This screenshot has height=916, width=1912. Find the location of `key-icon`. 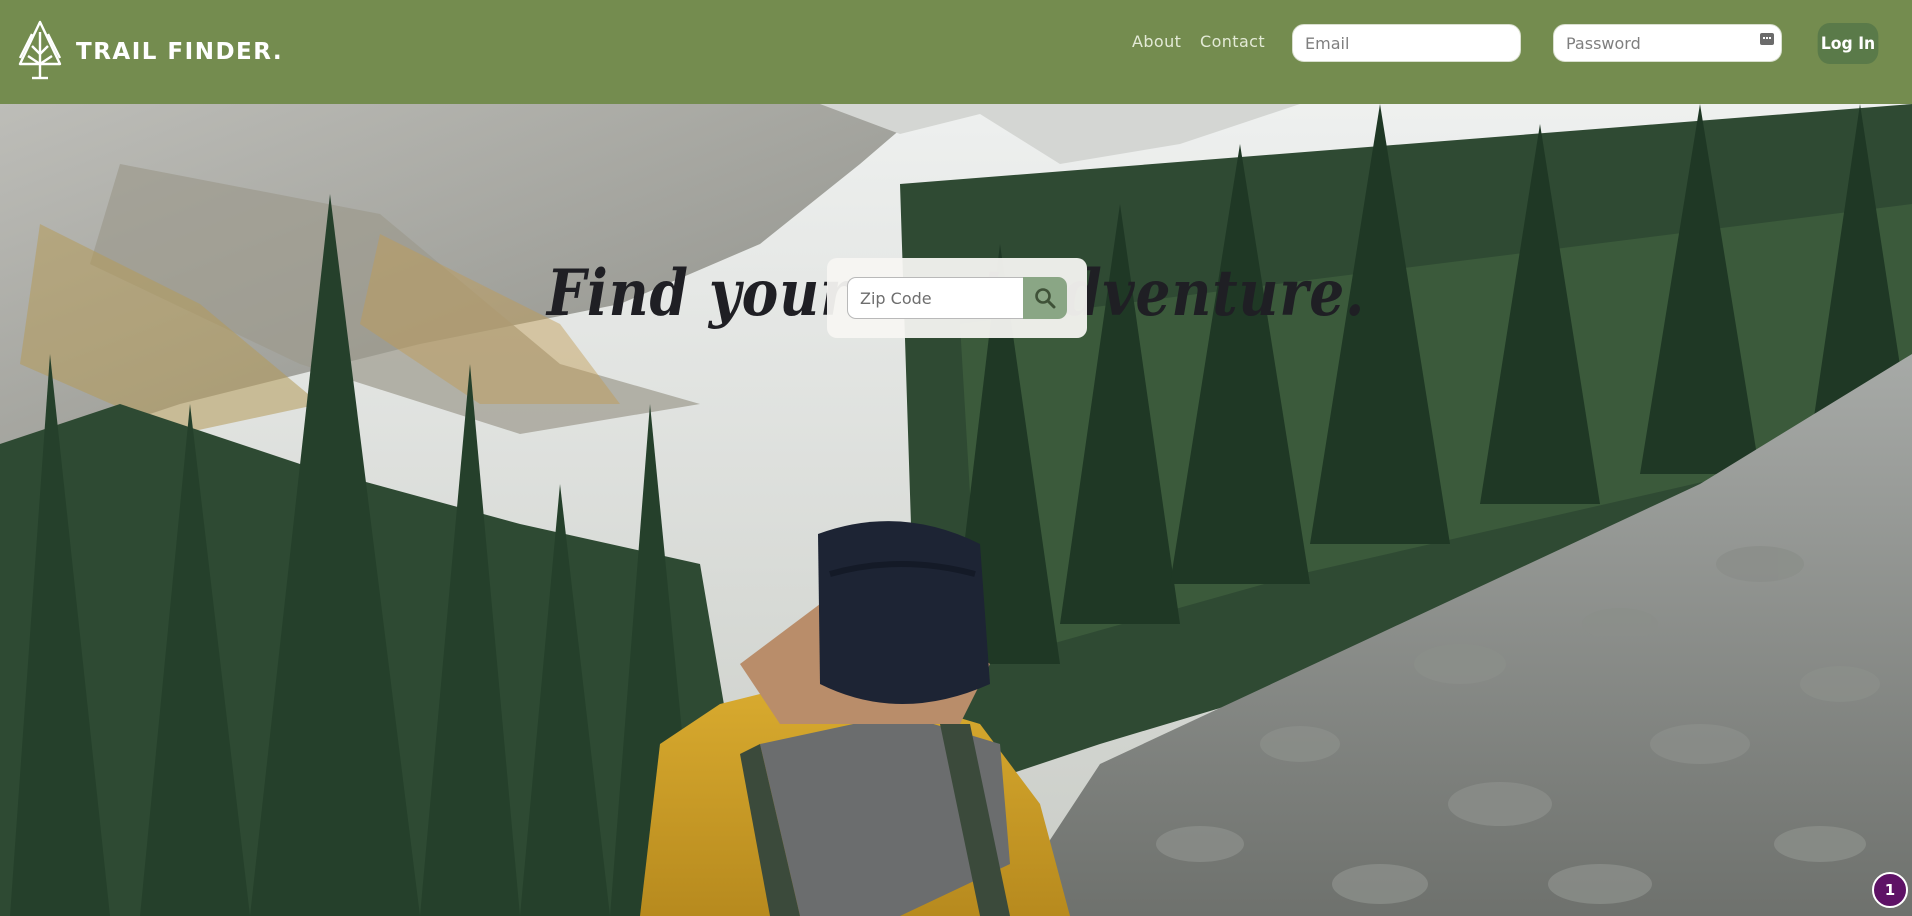

key-icon is located at coordinates (1767, 39).